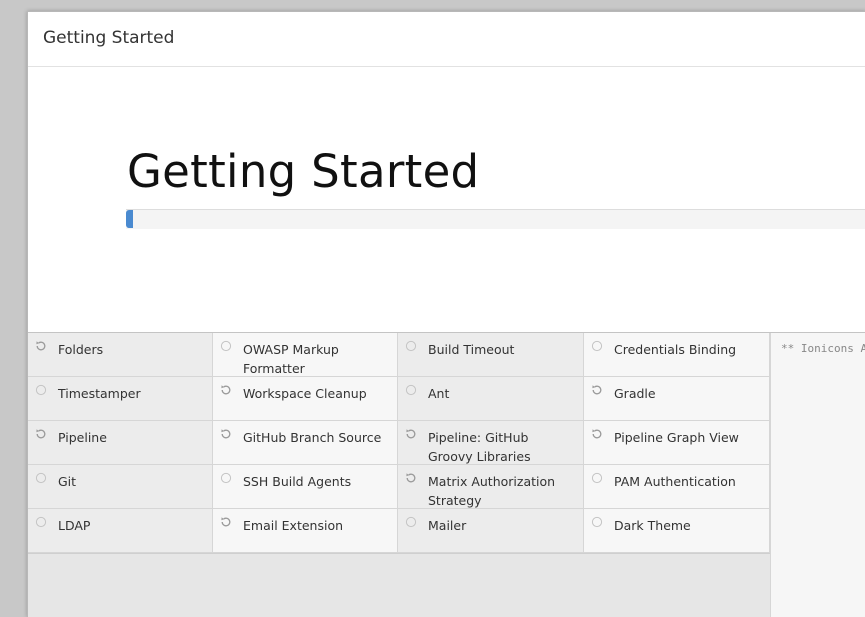 The height and width of the screenshot is (617, 865). I want to click on plugin-item: OWASP Markup Formatter, so click(305, 355).